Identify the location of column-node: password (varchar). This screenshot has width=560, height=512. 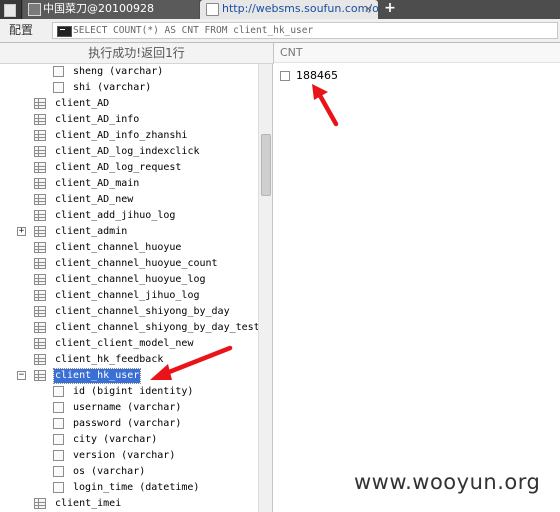
(129, 424).